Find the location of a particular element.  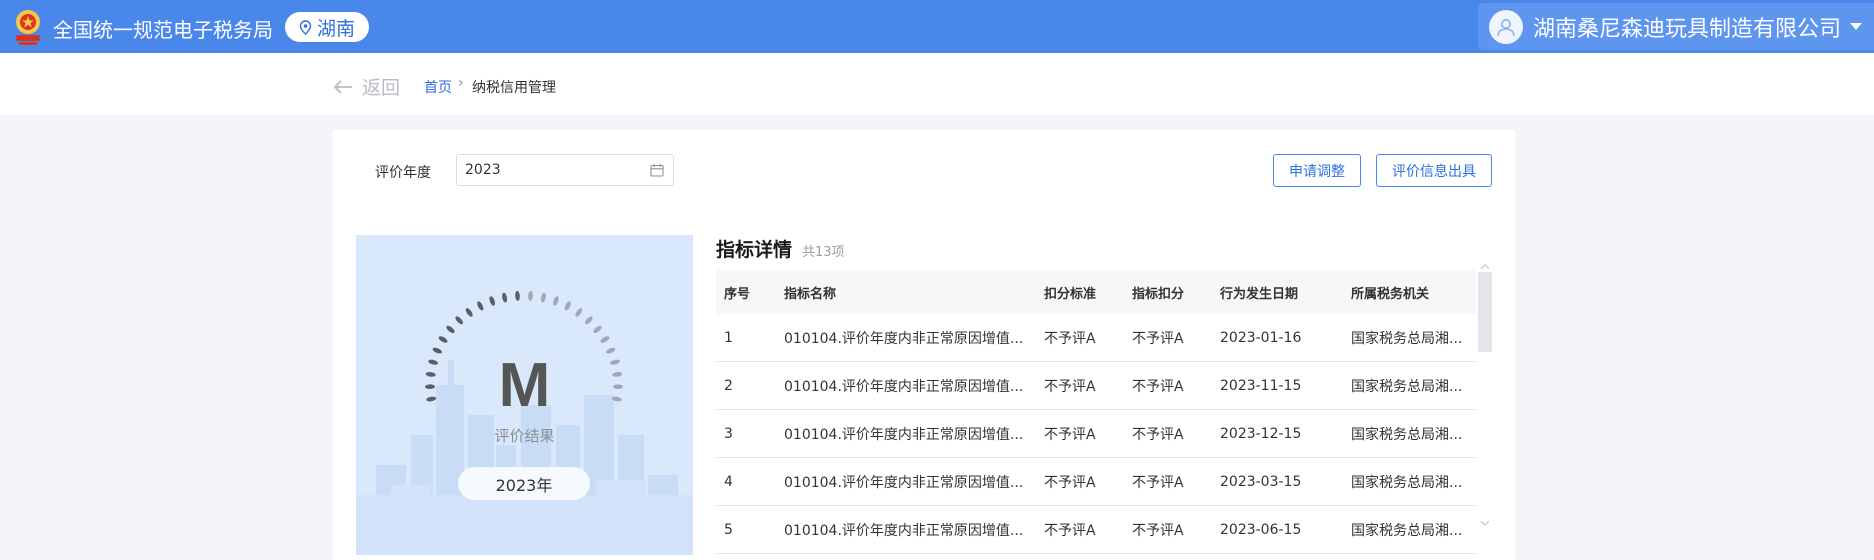

table-cell: 2023-12-15 is located at coordinates (1261, 433).